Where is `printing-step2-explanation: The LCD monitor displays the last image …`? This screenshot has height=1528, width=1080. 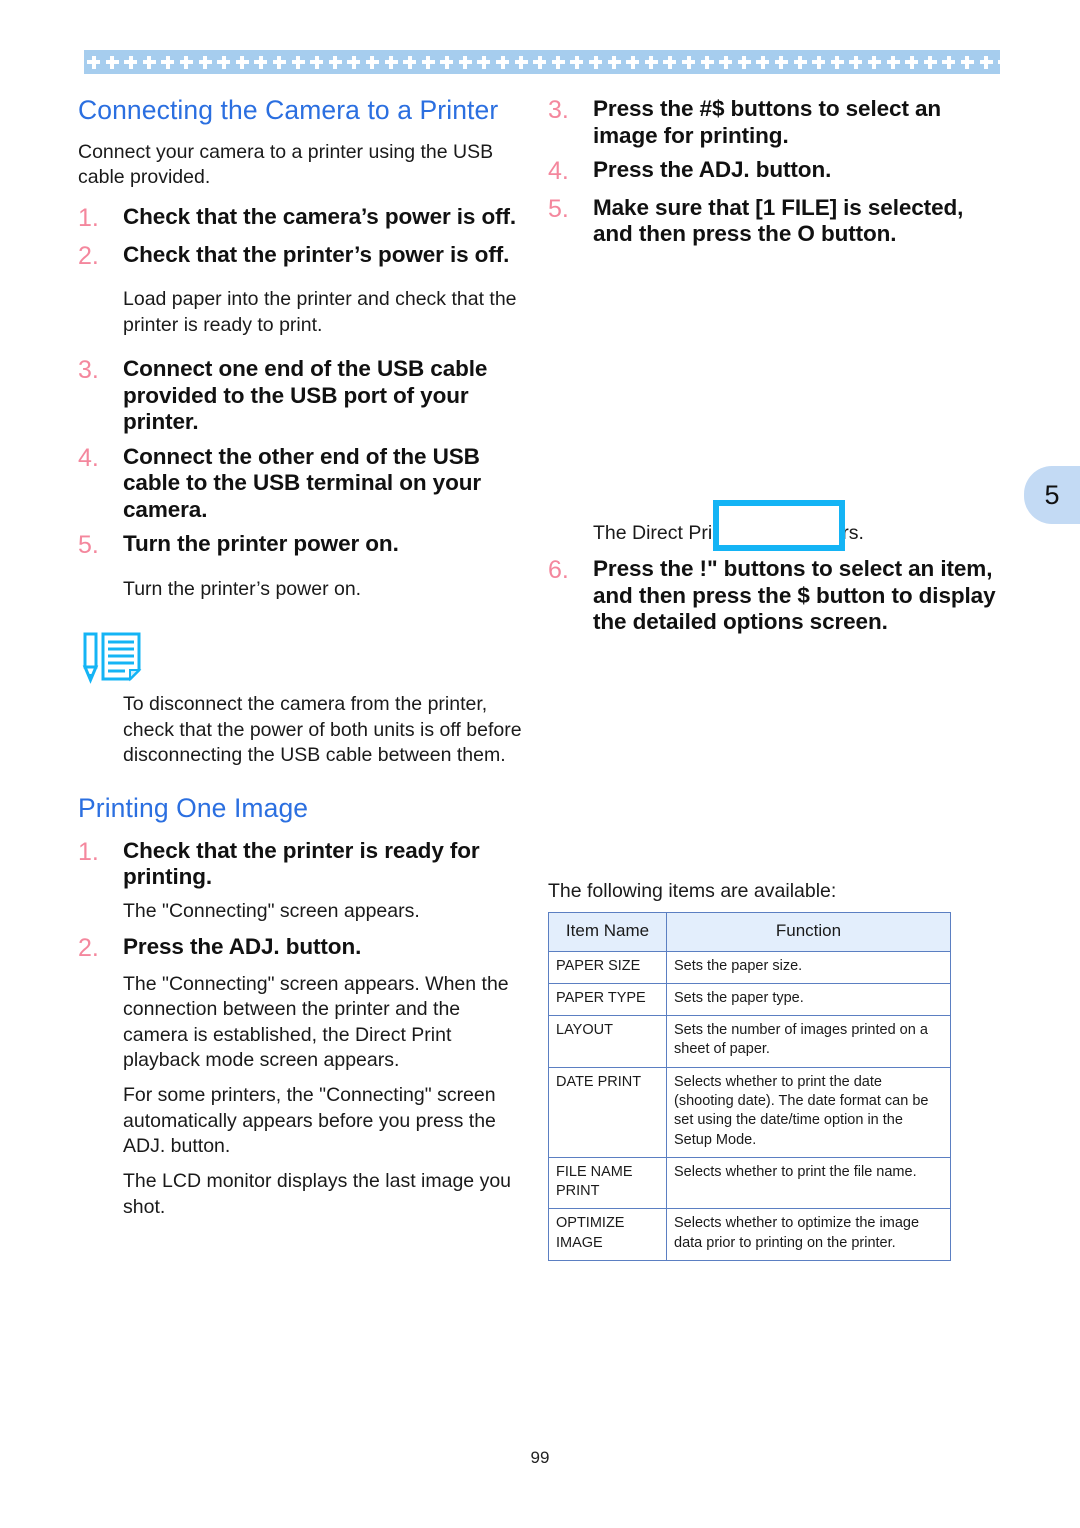 printing-step2-explanation: The LCD monitor displays the last image … is located at coordinates (317, 1194).